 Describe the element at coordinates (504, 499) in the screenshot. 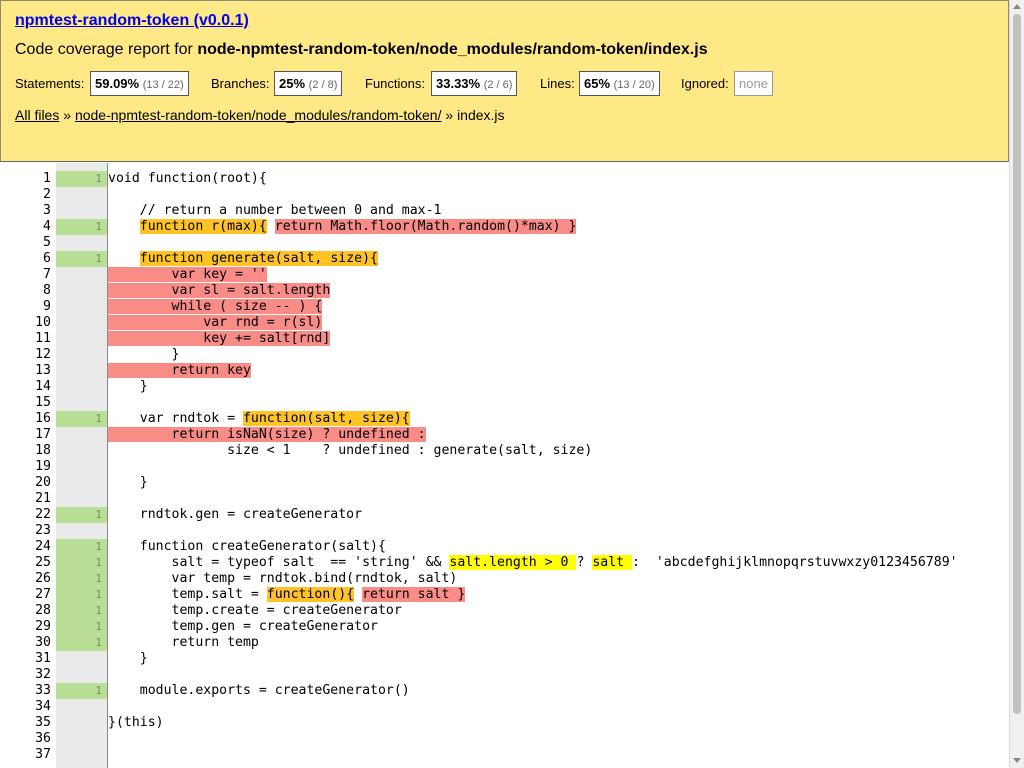

I see `code-line: 21` at that location.